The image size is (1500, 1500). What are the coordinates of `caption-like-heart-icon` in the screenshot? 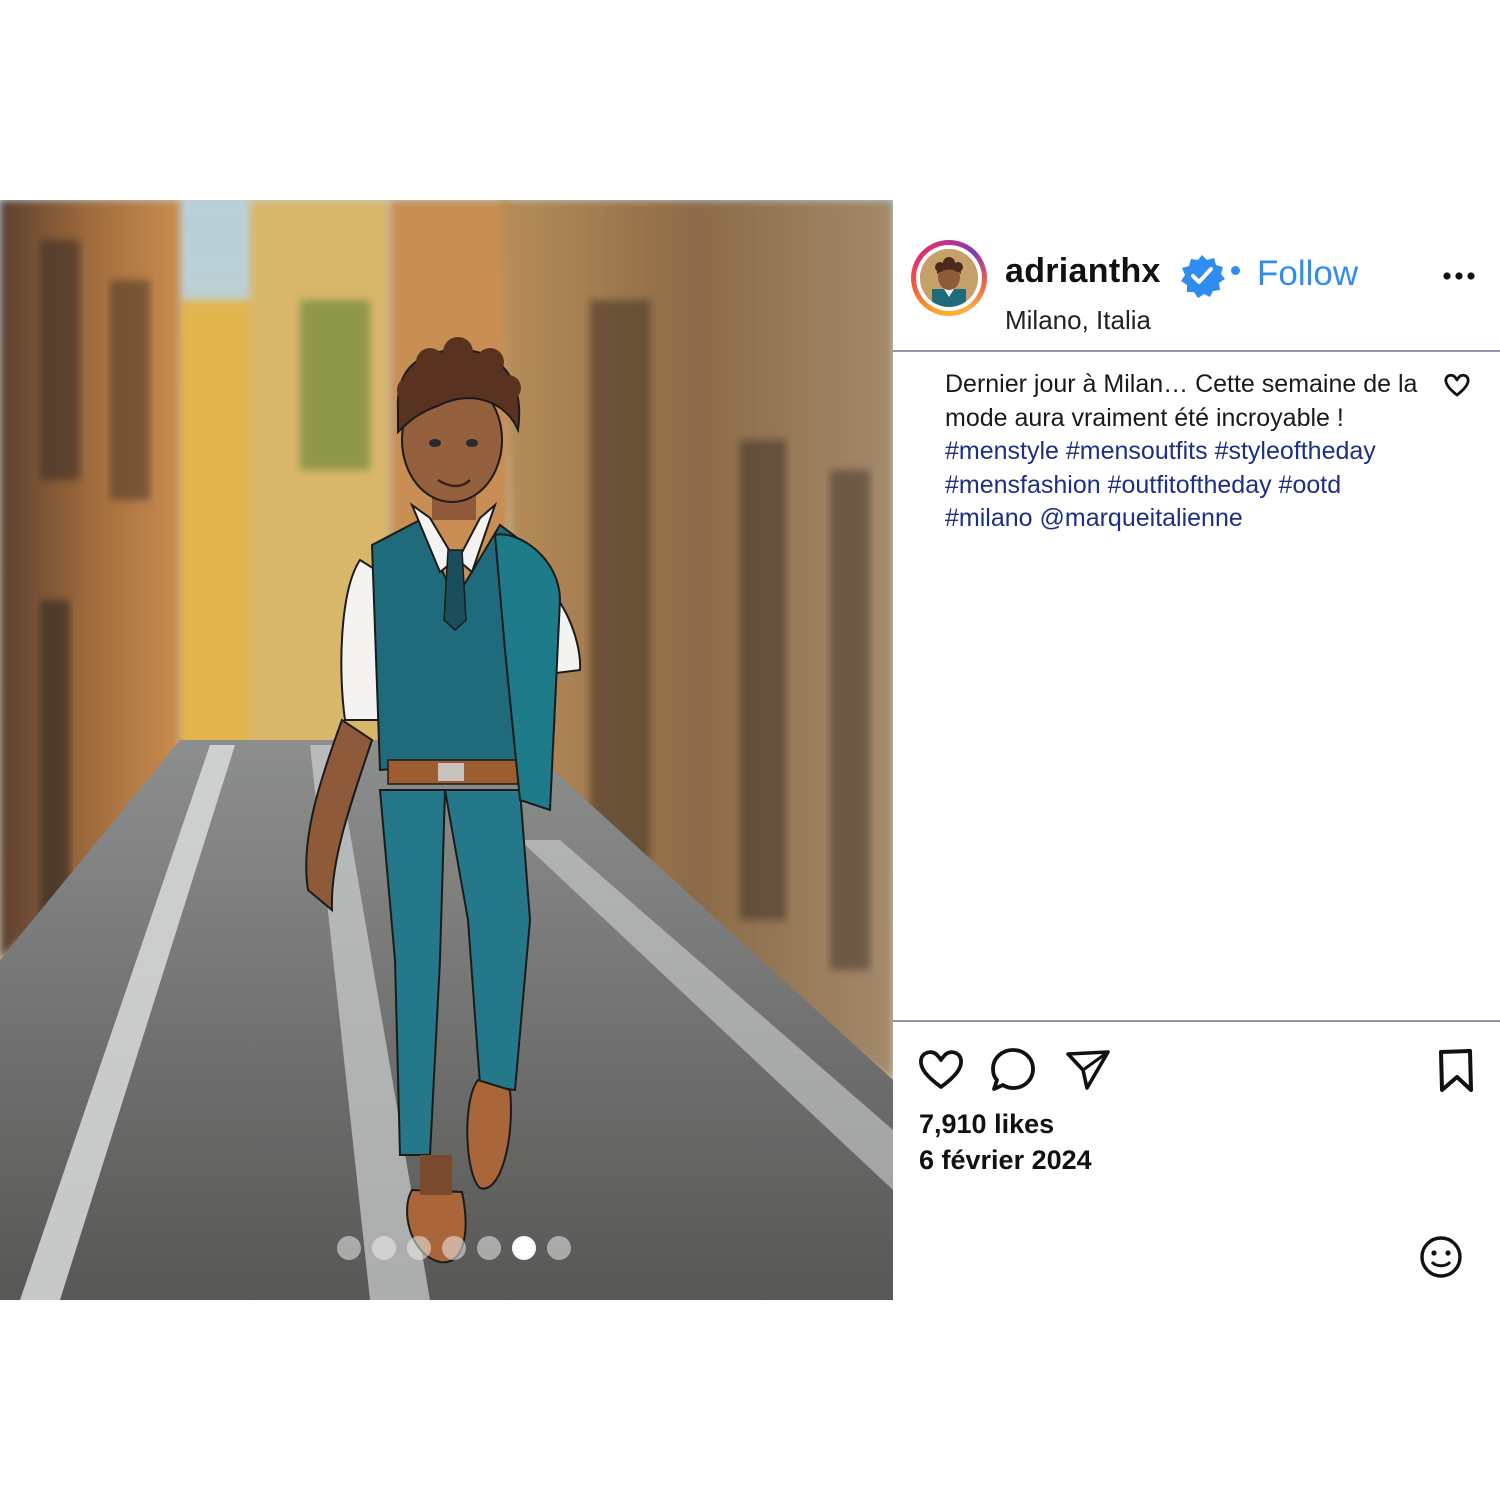 It's located at (1457, 385).